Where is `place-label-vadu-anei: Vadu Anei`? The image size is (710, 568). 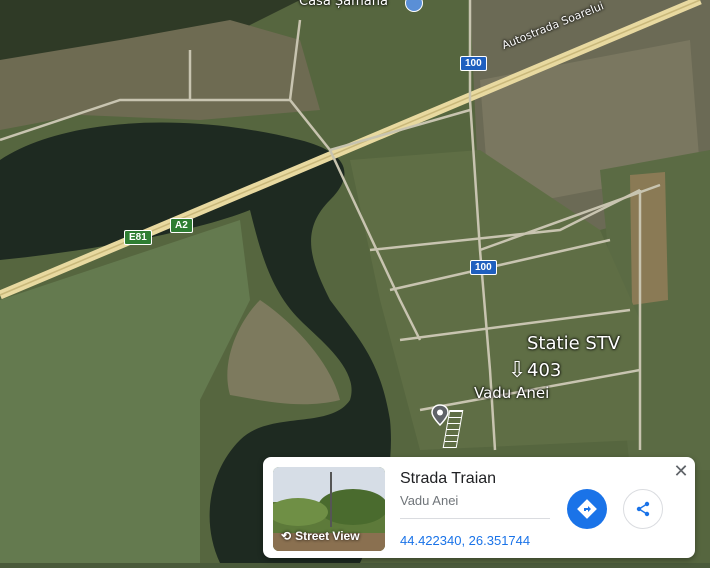
place-label-vadu-anei: Vadu Anei is located at coordinates (511, 393).